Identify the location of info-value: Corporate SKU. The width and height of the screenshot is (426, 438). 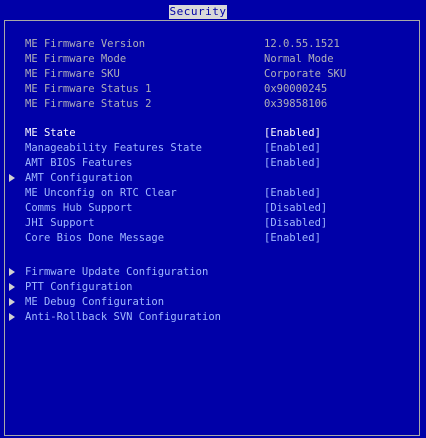
(305, 74).